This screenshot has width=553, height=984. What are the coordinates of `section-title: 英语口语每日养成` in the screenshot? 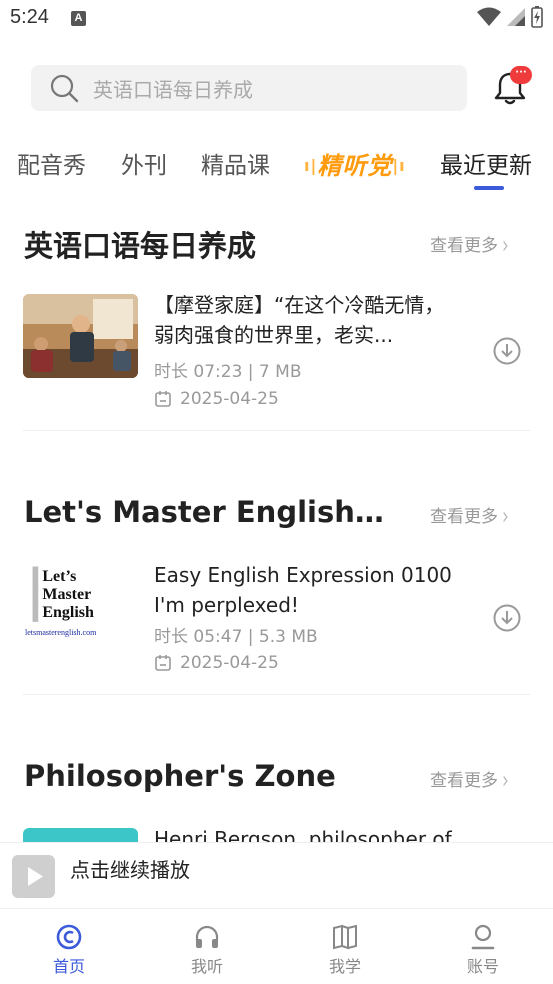 It's located at (140, 246).